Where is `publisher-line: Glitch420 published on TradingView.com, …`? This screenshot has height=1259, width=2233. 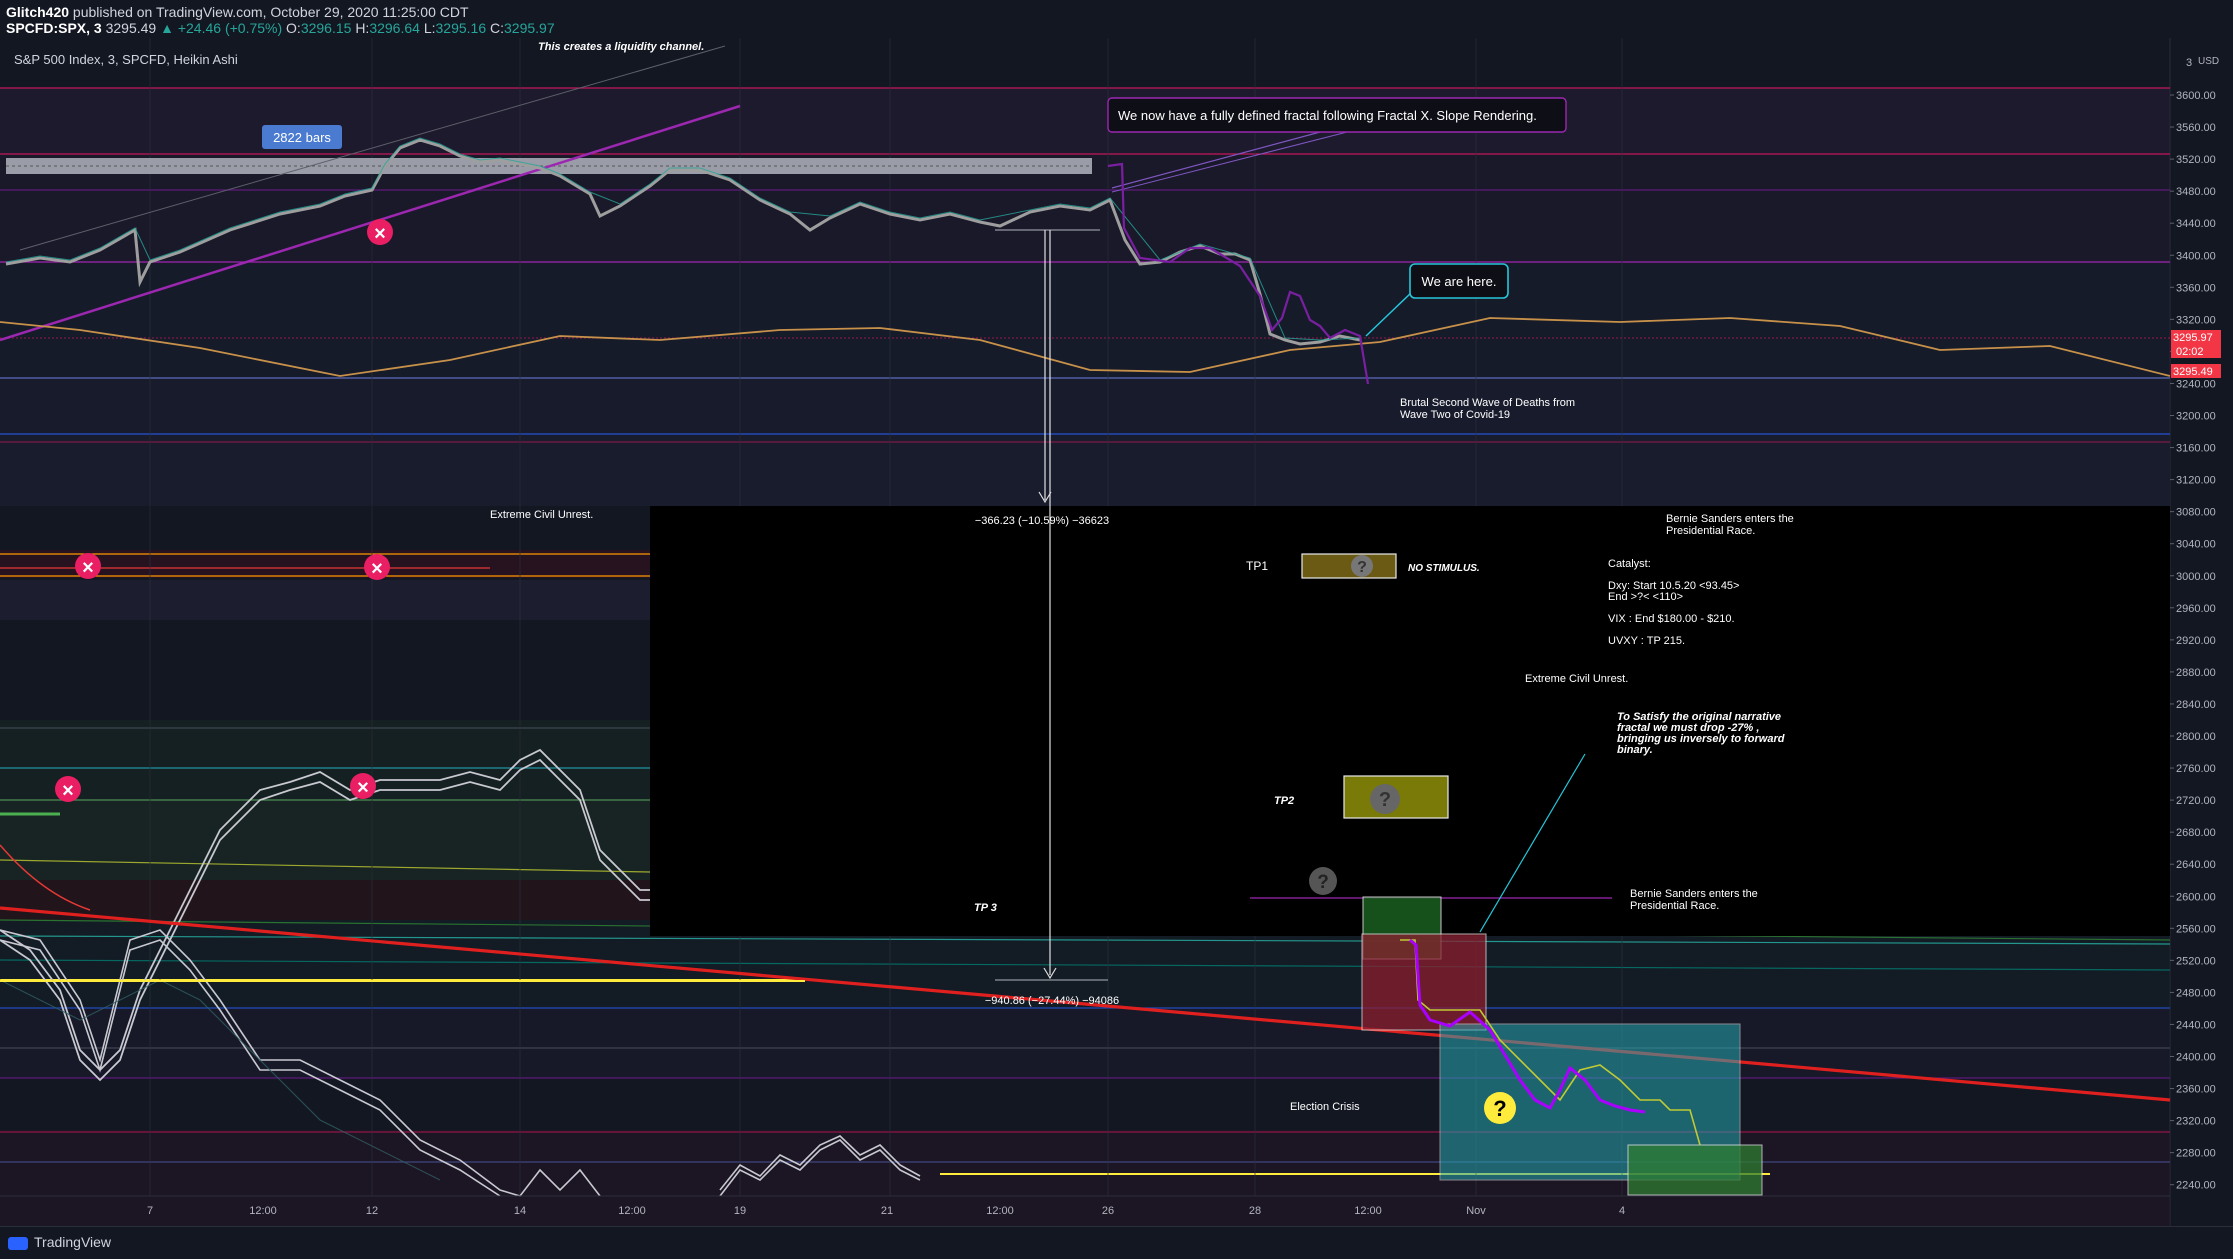
publisher-line: Glitch420 published on TradingView.com, … is located at coordinates (237, 12).